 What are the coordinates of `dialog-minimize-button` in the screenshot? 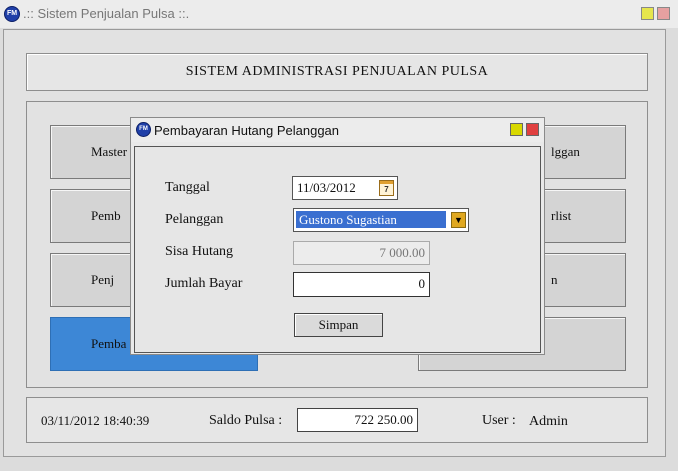 It's located at (516, 129).